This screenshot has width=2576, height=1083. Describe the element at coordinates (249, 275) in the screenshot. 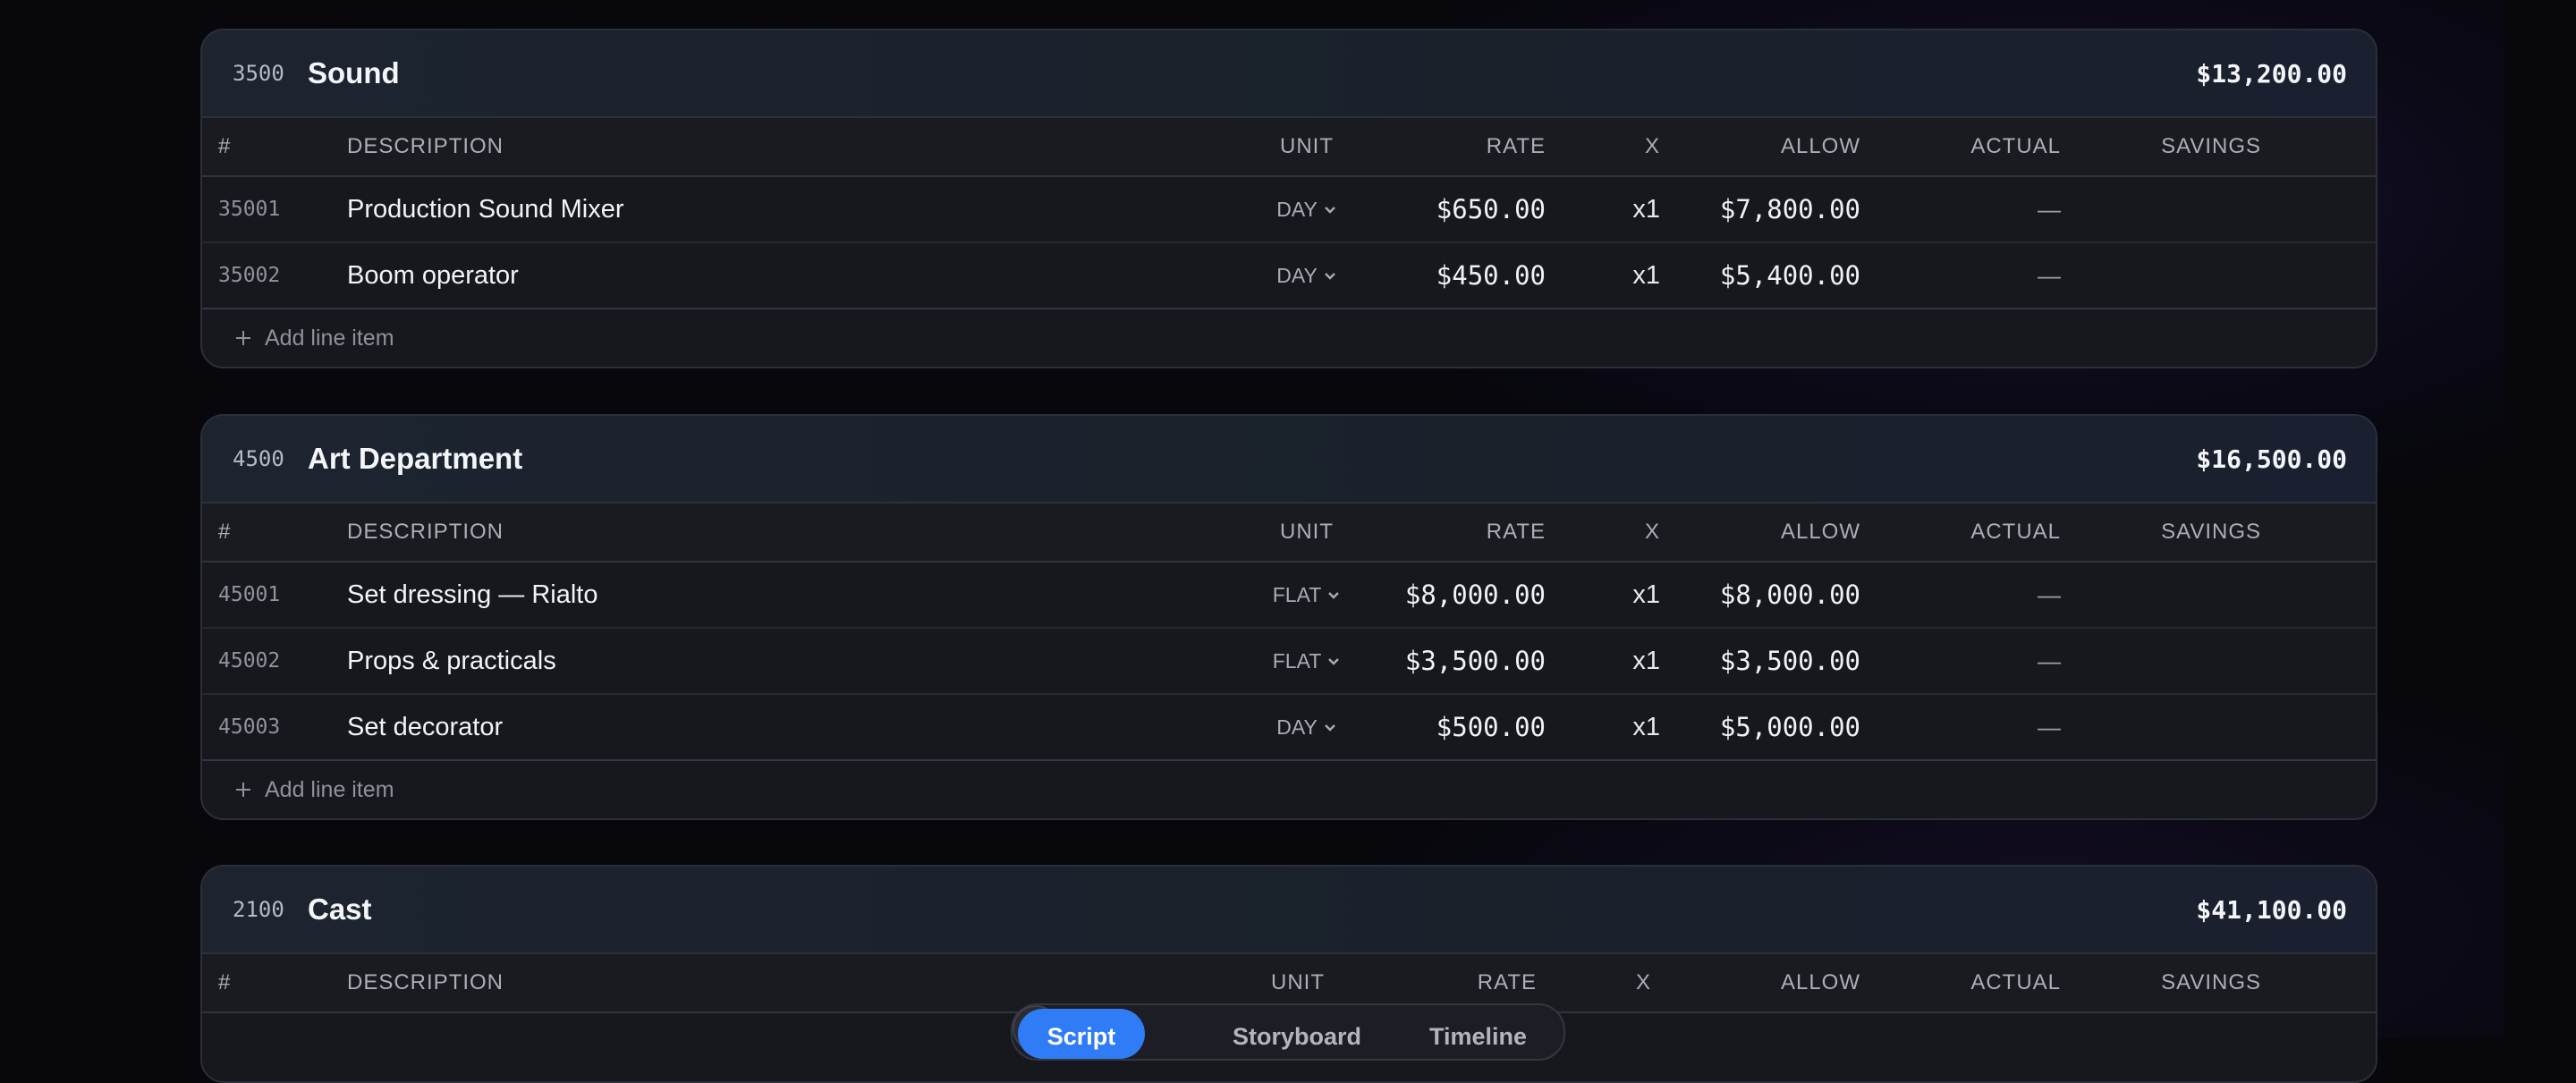

I see `line-number: 35002` at that location.